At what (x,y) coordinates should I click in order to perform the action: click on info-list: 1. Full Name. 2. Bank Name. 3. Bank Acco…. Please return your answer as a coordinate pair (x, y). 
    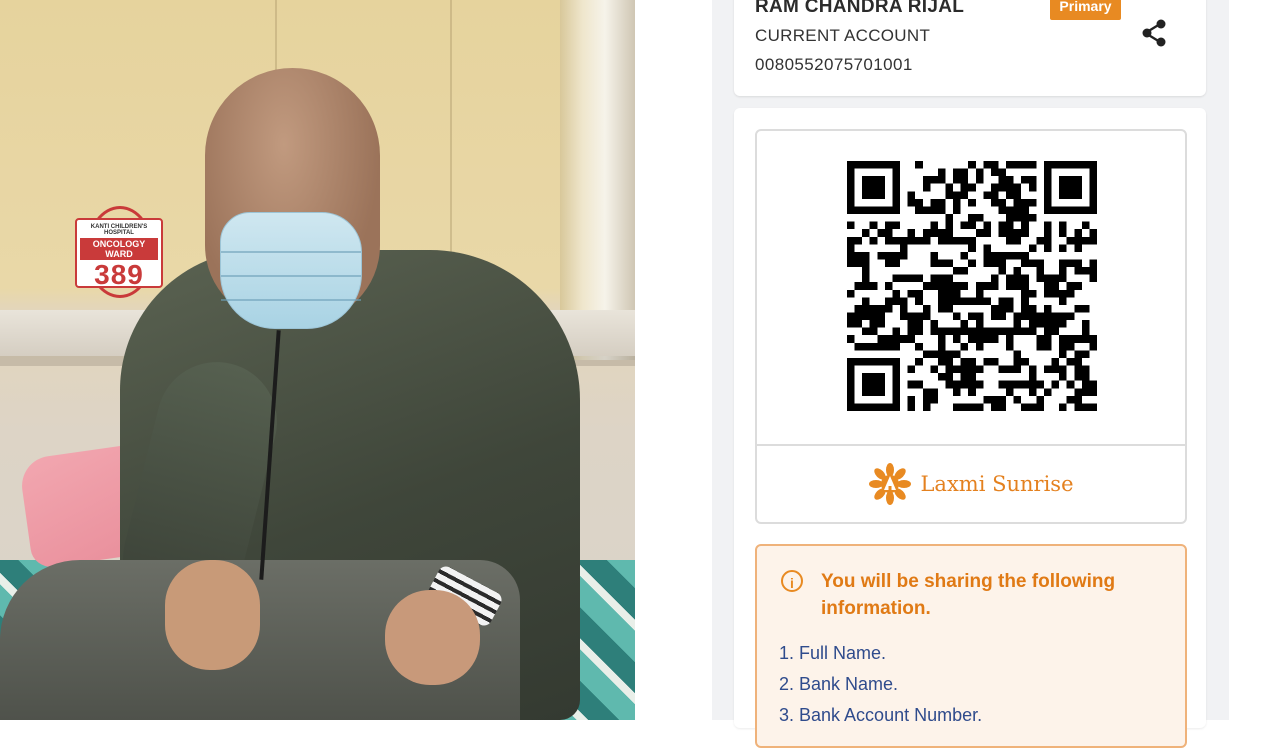
    Looking at the image, I should click on (880, 684).